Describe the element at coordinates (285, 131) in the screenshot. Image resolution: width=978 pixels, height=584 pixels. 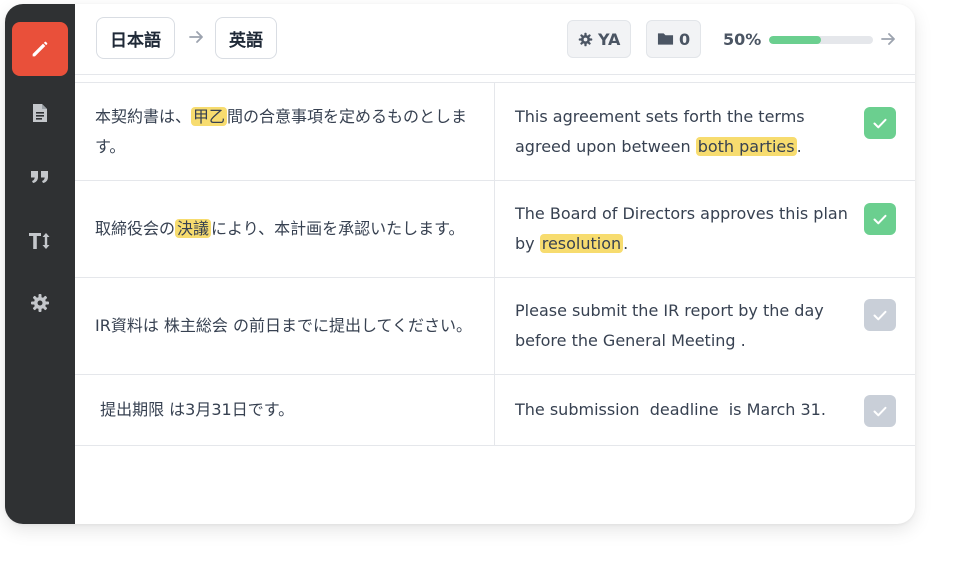
I see `source-cell: 本契約書は、 甲乙 間の合意事項を定めるものとします。` at that location.